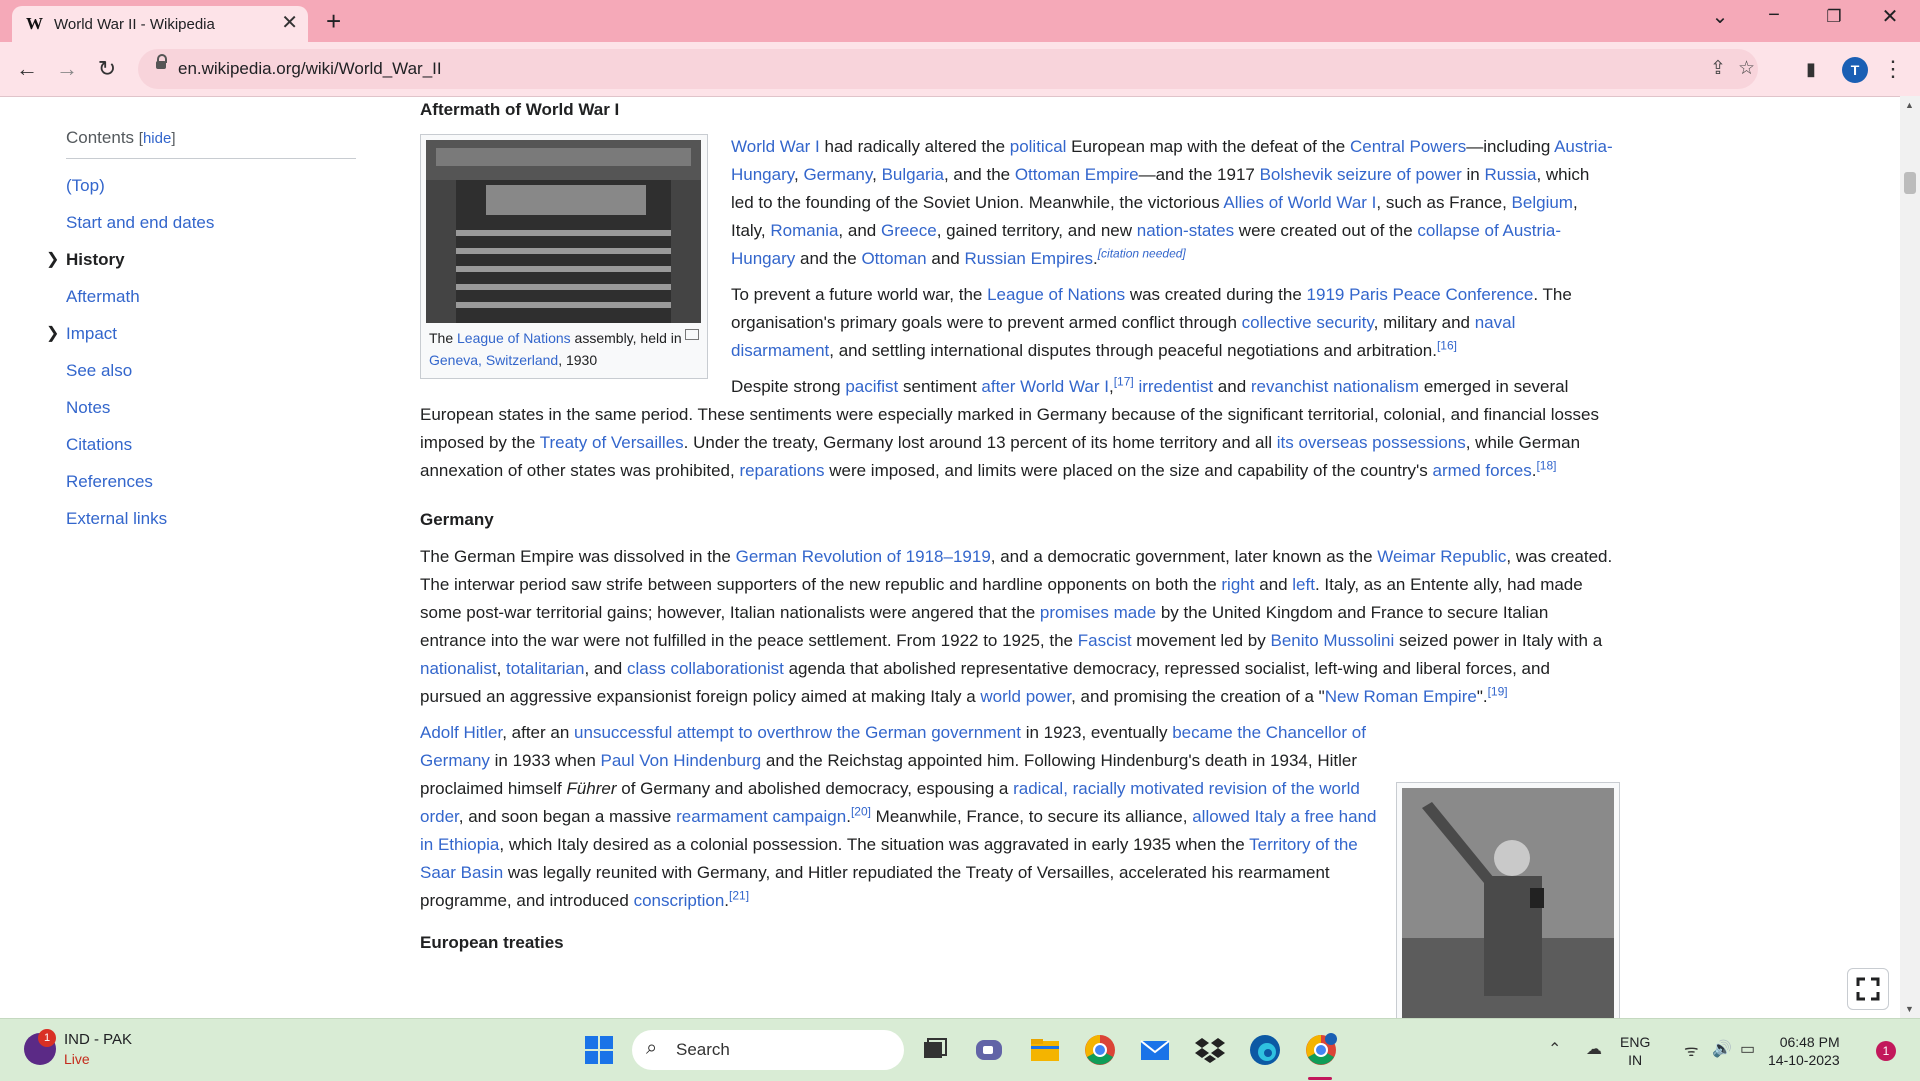 Image resolution: width=1920 pixels, height=1081 pixels. I want to click on toc-item-top: (Top), so click(211, 186).